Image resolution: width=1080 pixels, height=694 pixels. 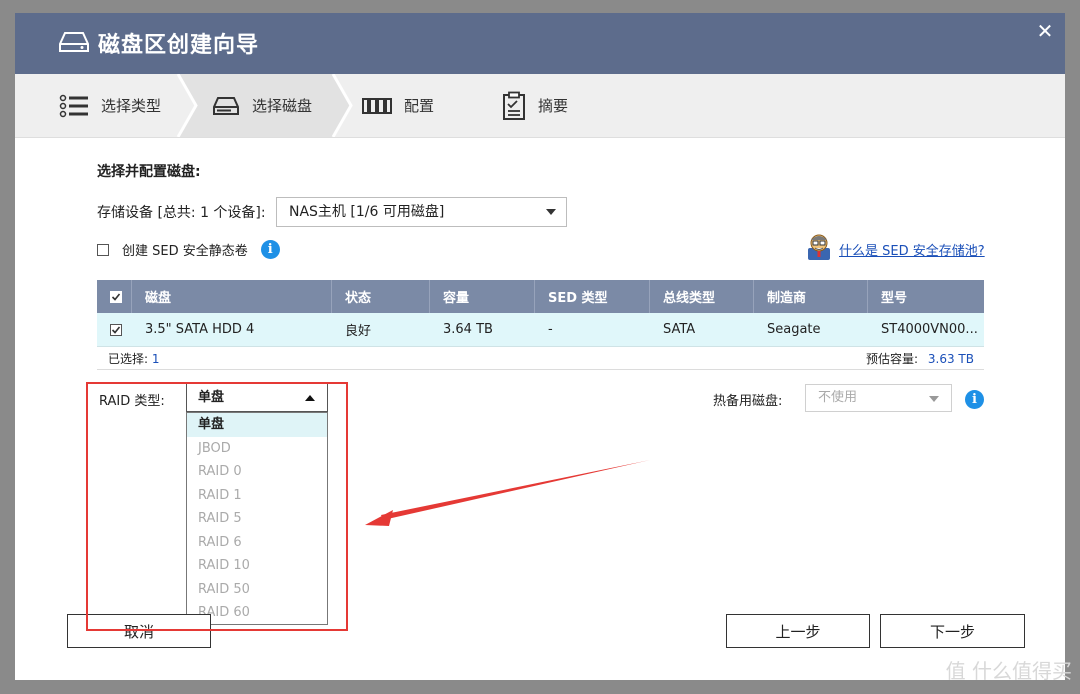 I want to click on column-header: SED 类型, so click(x=592, y=296).